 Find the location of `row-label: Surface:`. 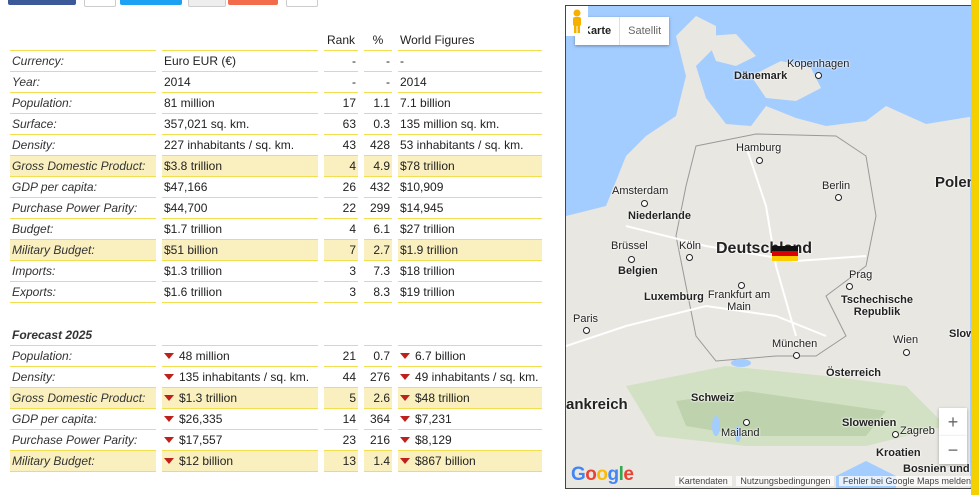

row-label: Surface: is located at coordinates (83, 124).